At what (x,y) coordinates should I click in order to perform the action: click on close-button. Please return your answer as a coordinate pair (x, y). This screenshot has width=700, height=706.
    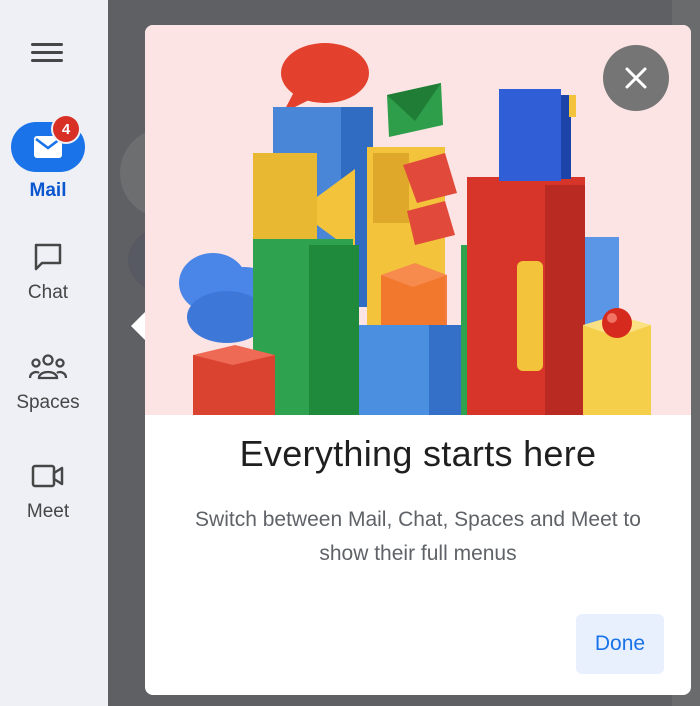
    Looking at the image, I should click on (636, 78).